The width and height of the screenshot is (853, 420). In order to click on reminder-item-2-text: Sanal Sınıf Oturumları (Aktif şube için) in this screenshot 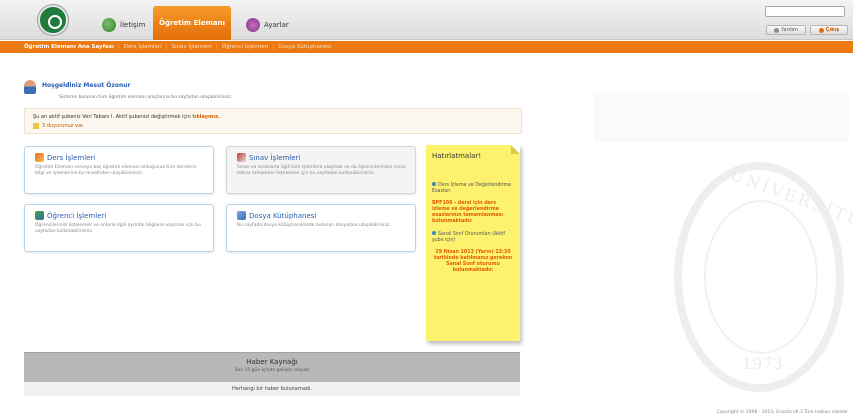, I will do `click(469, 237)`.